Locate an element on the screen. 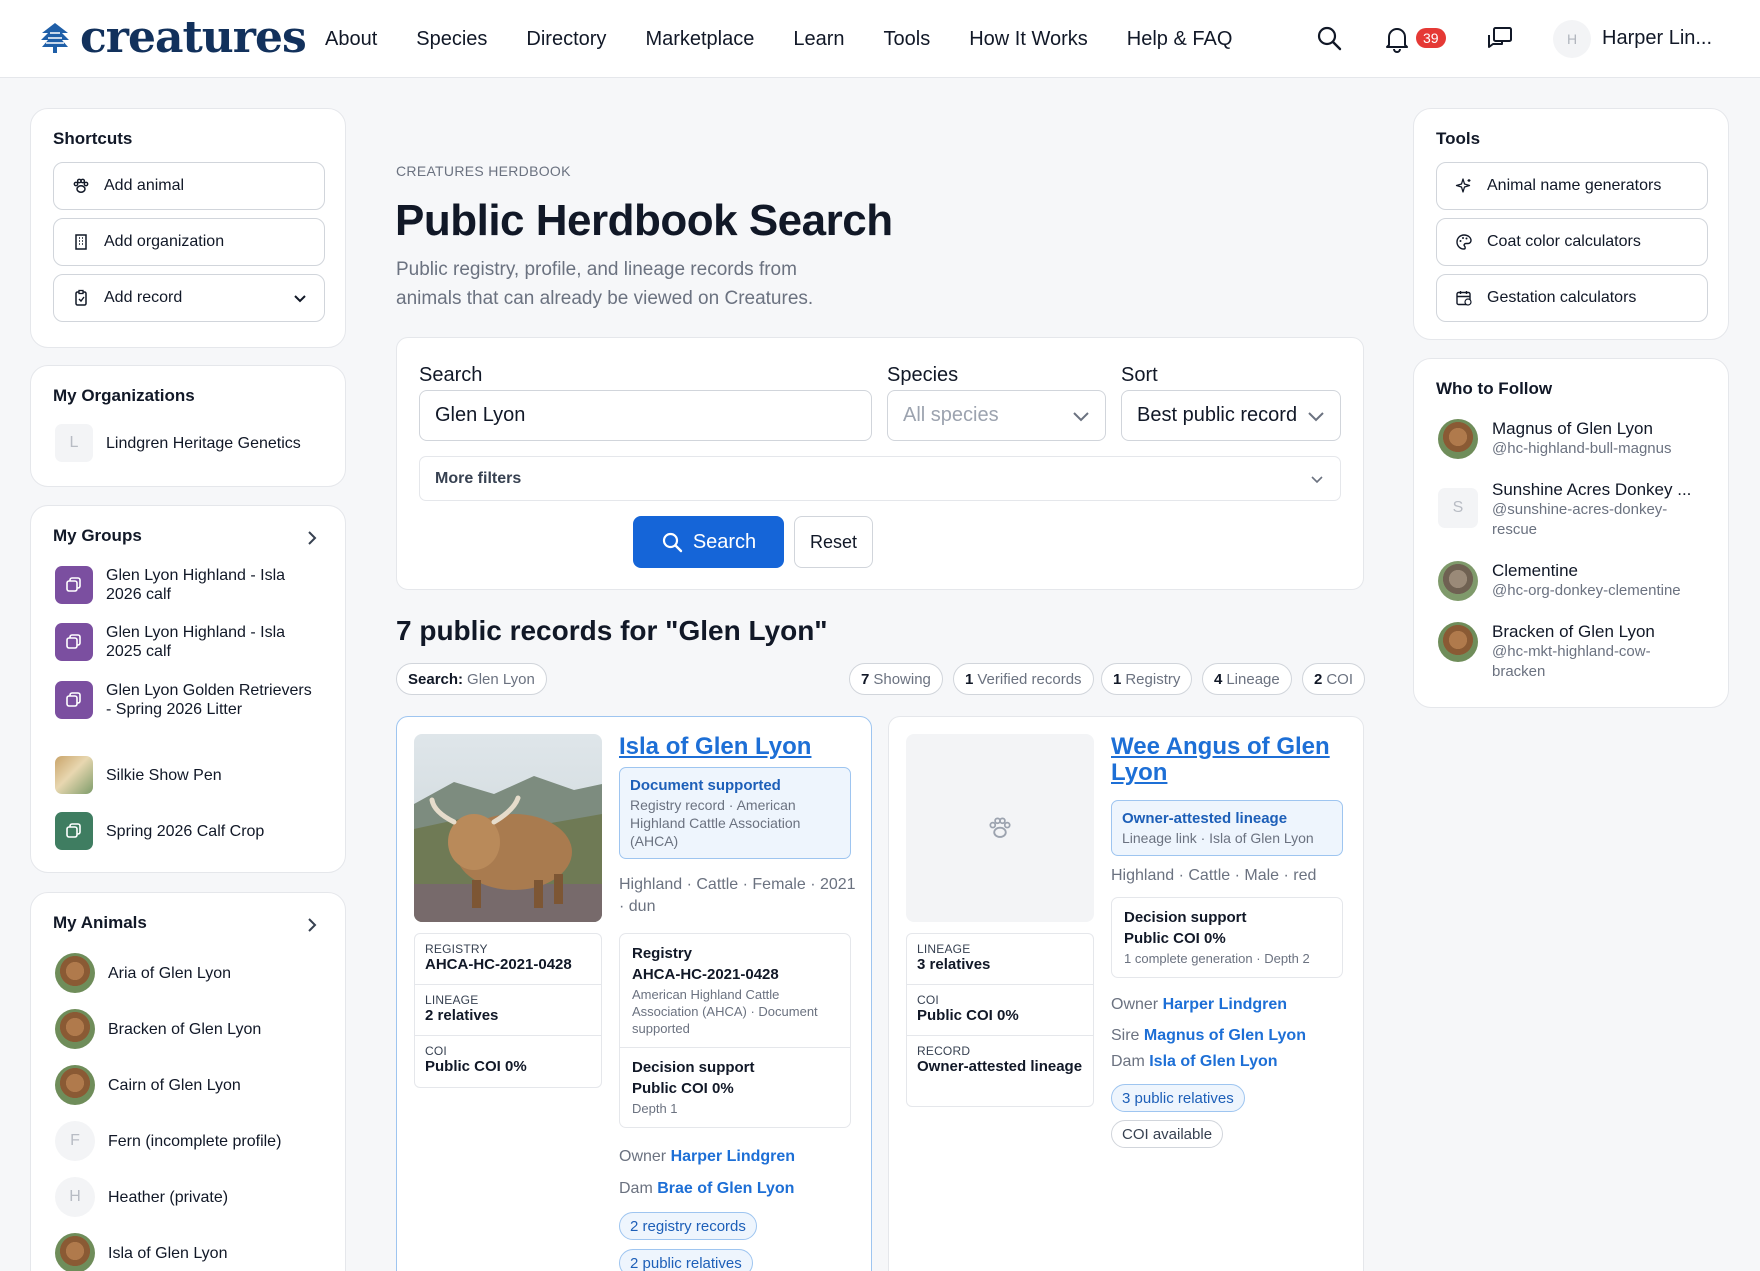  badge-title: Document supported is located at coordinates (705, 785).